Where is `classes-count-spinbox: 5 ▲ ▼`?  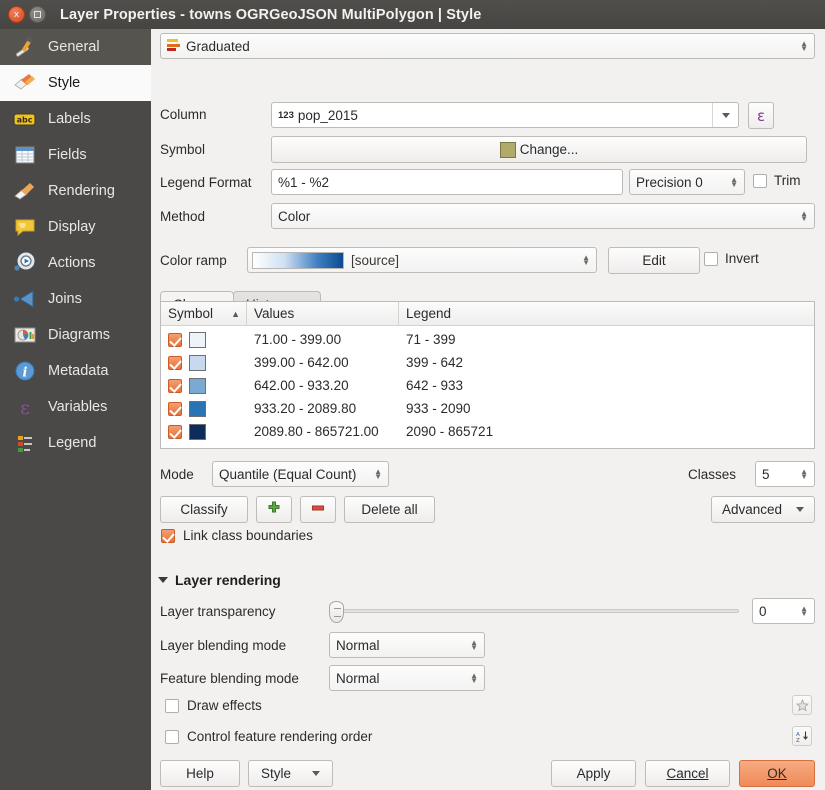 classes-count-spinbox: 5 ▲ ▼ is located at coordinates (785, 474).